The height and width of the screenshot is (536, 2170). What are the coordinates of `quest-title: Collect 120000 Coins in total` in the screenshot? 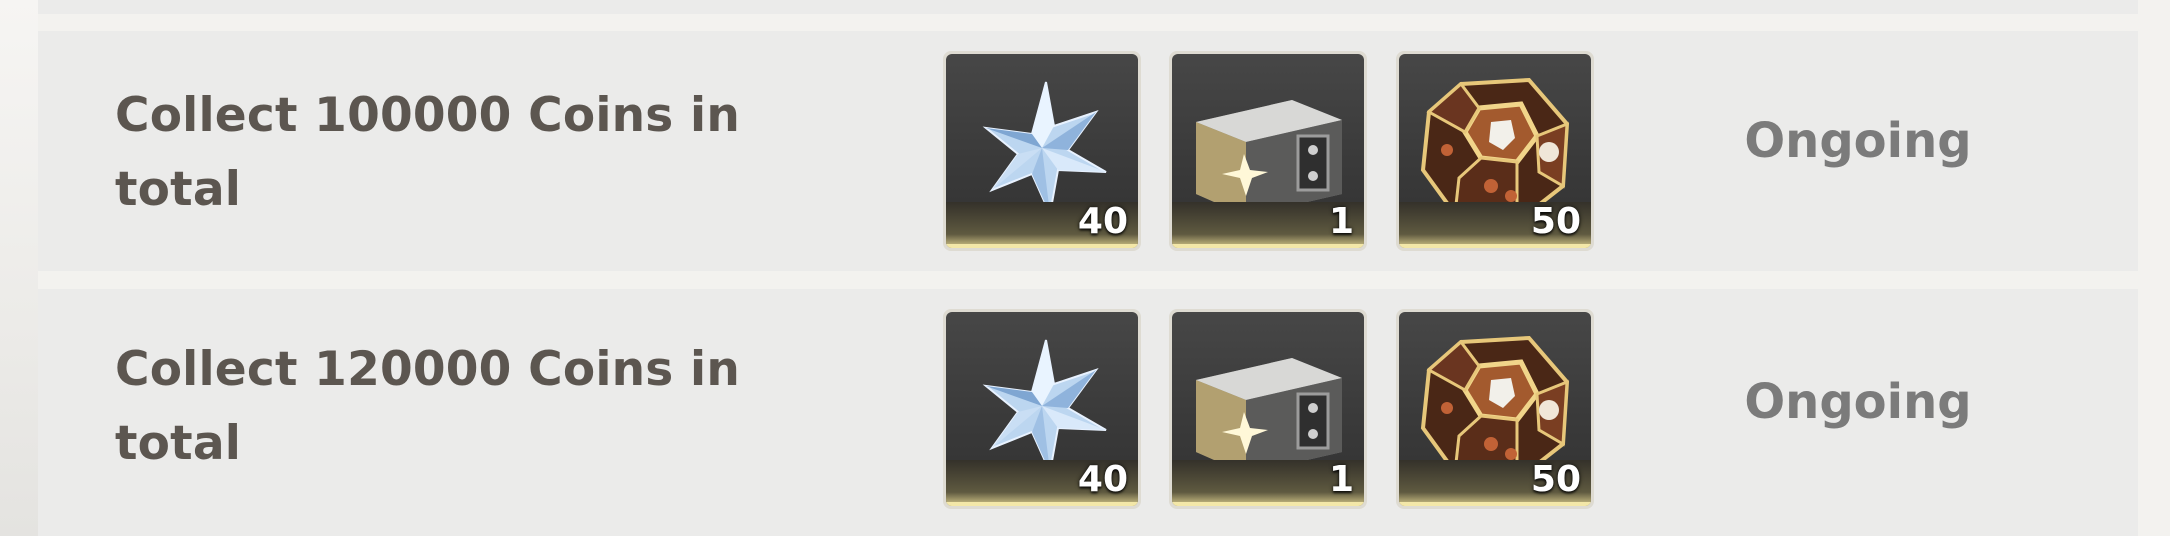 It's located at (428, 406).